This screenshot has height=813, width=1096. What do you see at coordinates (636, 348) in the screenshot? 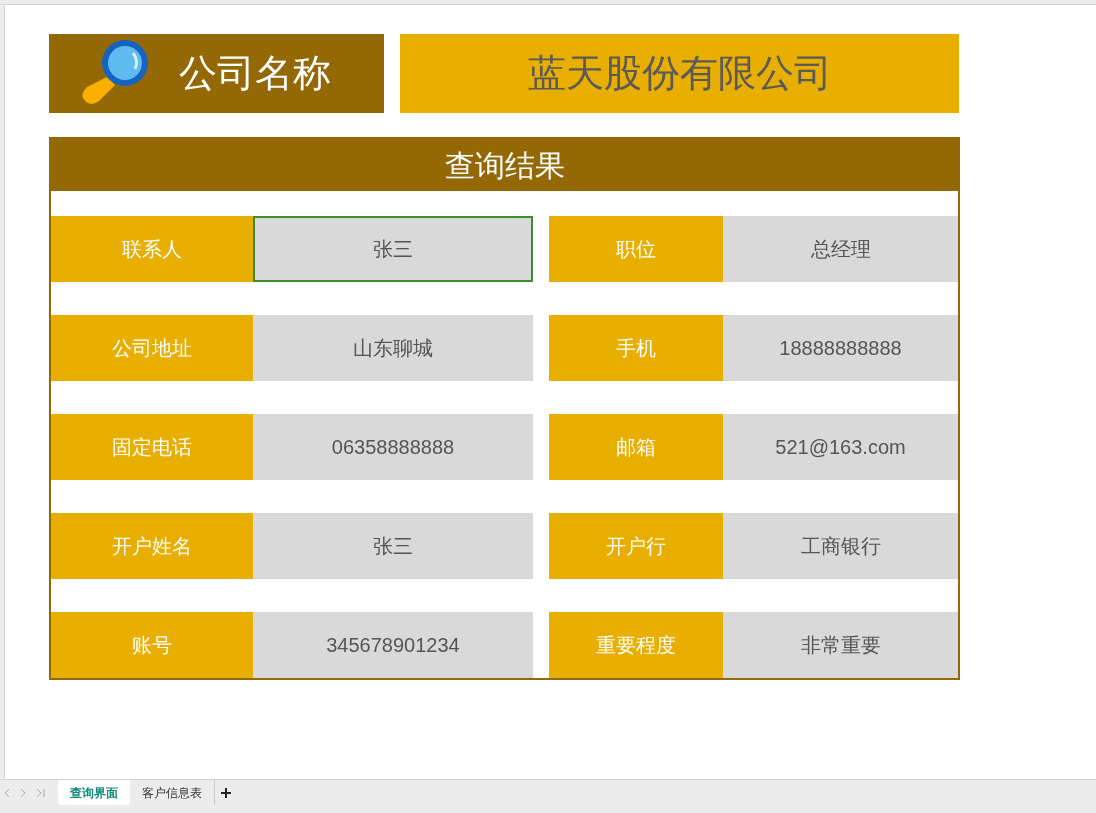
I see `field-label: 手机` at bounding box center [636, 348].